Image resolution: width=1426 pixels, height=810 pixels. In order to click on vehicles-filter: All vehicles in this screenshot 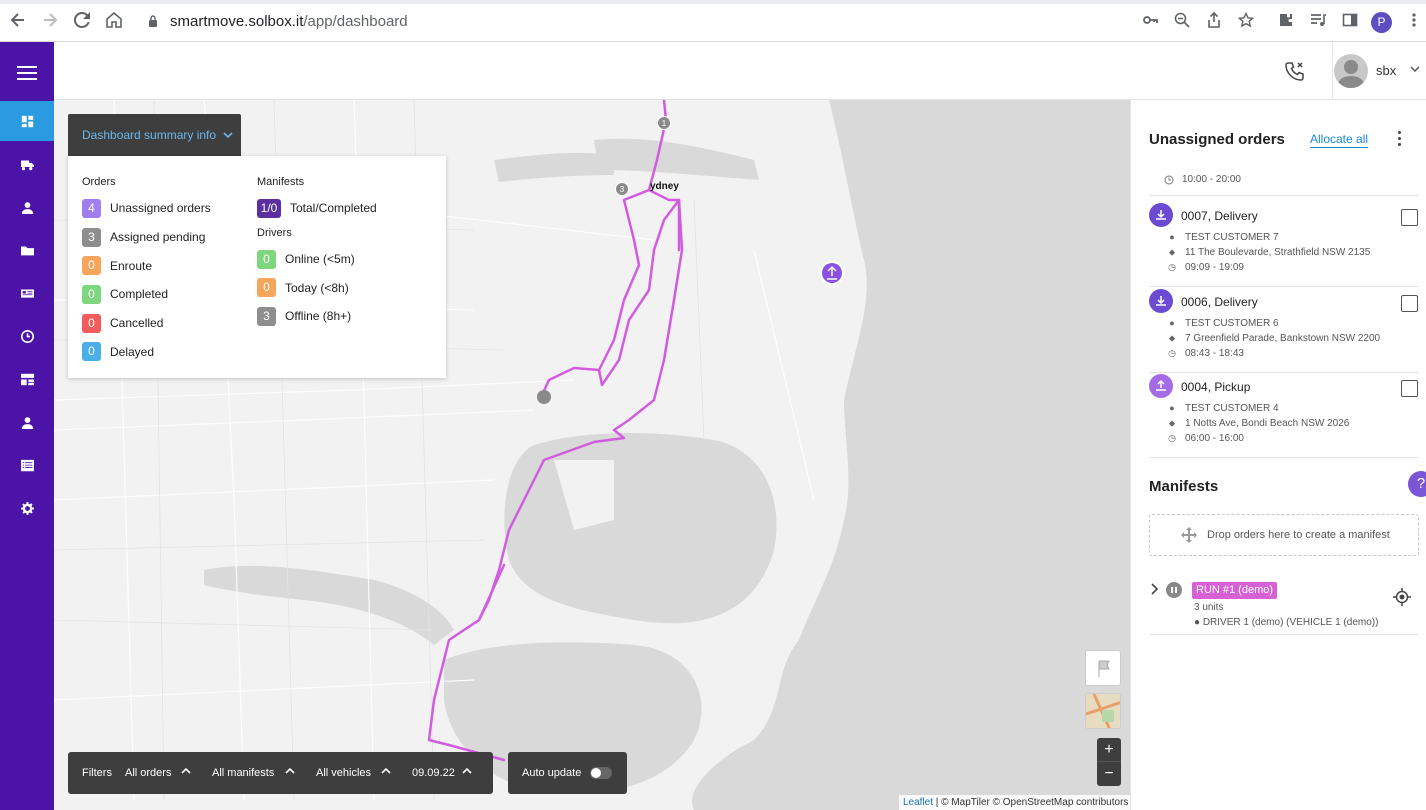, I will do `click(343, 773)`.